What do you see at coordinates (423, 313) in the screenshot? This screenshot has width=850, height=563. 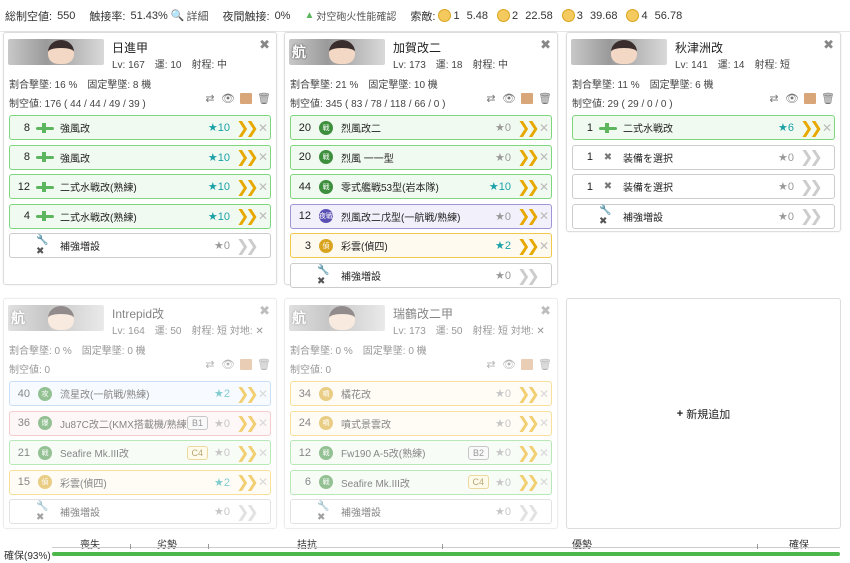 I see `ship-name: 瑞鶴改二甲` at bounding box center [423, 313].